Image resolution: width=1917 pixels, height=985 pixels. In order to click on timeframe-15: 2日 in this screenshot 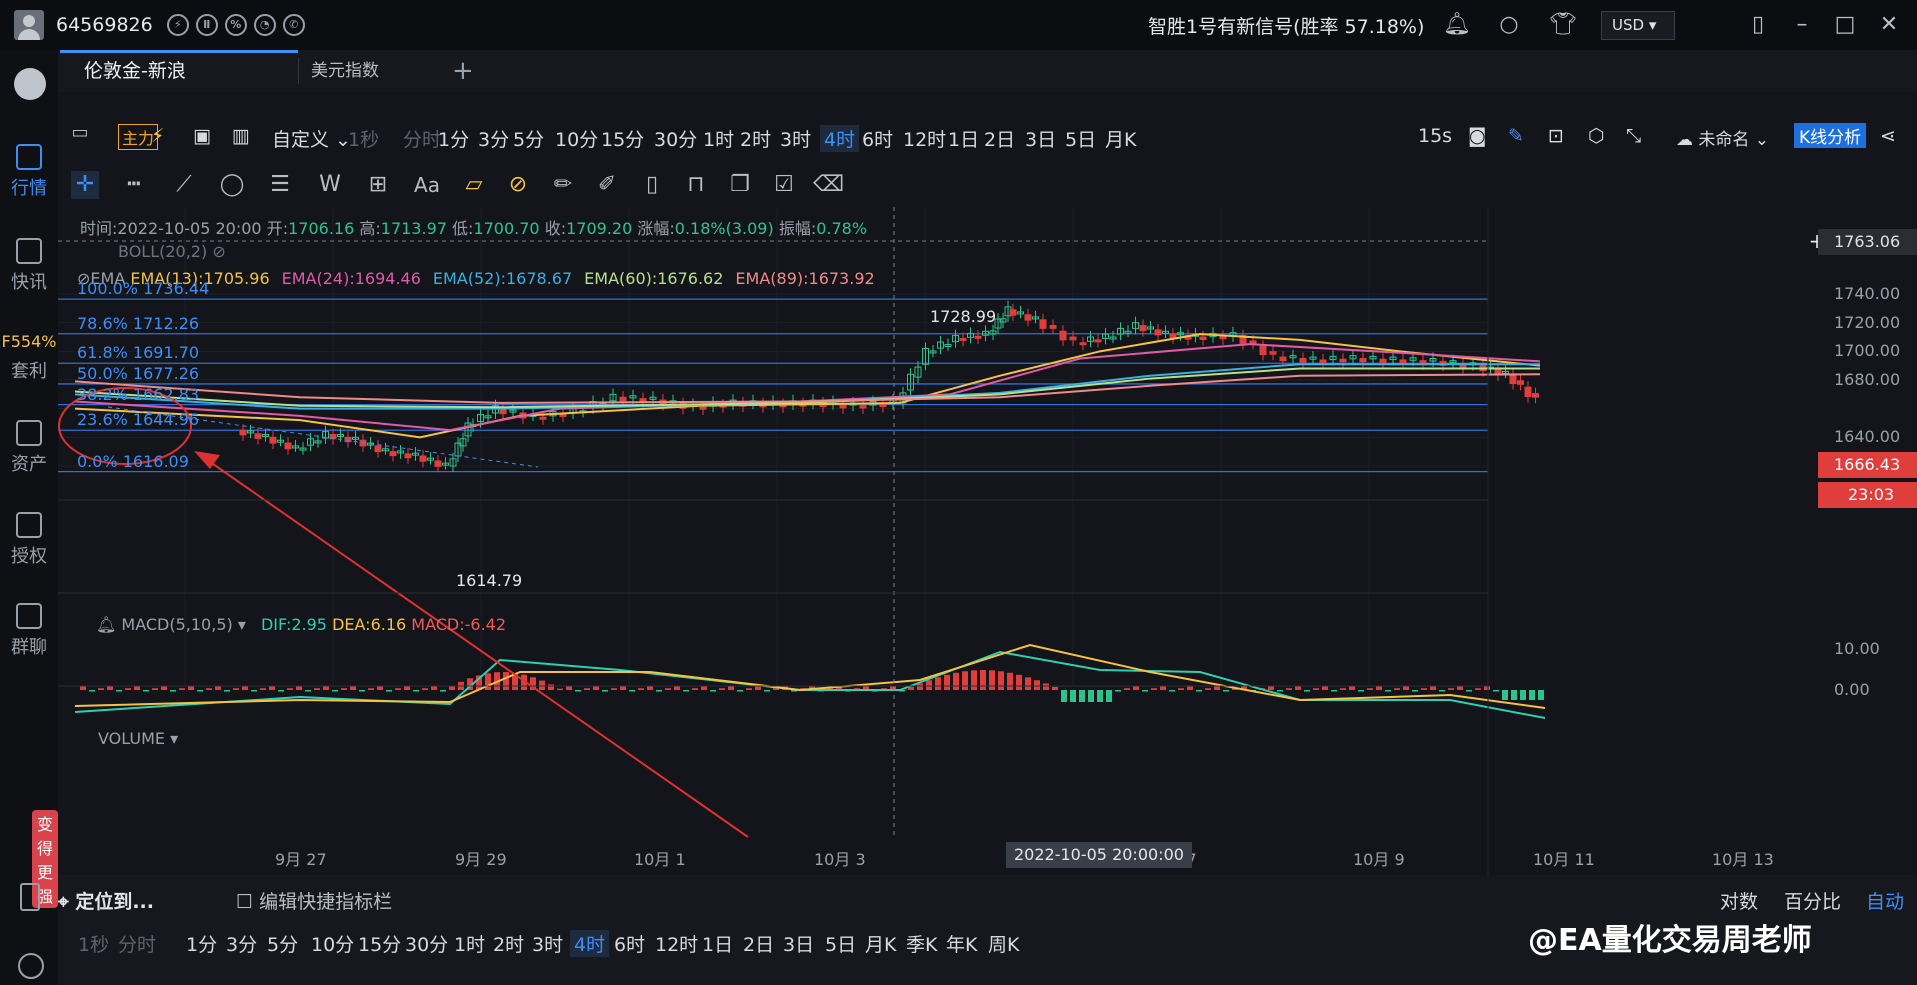, I will do `click(999, 138)`.